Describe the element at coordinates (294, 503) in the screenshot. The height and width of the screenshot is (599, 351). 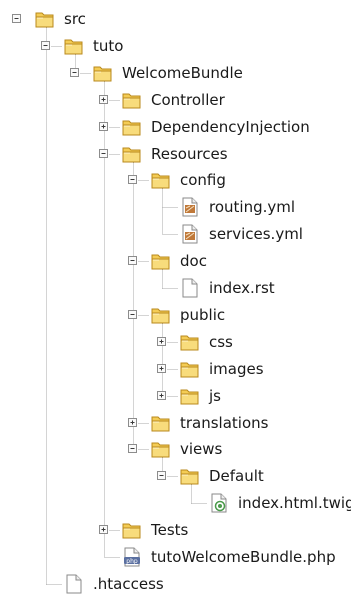
I see `tree-item-label: index.html.twig` at that location.